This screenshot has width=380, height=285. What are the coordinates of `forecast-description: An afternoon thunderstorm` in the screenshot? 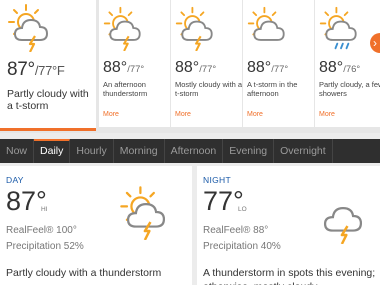 It's located at (125, 89).